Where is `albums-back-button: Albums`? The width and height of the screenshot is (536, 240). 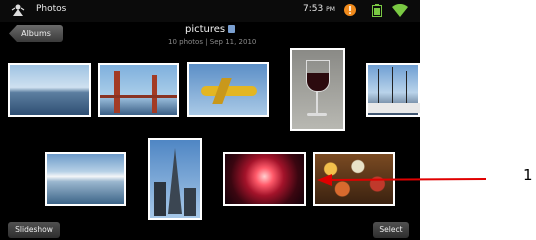
albums-back-button: Albums is located at coordinates (36, 33).